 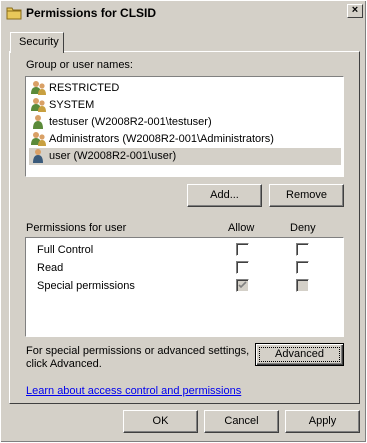 I want to click on permissions-label: Permissions for user, so click(x=76, y=228).